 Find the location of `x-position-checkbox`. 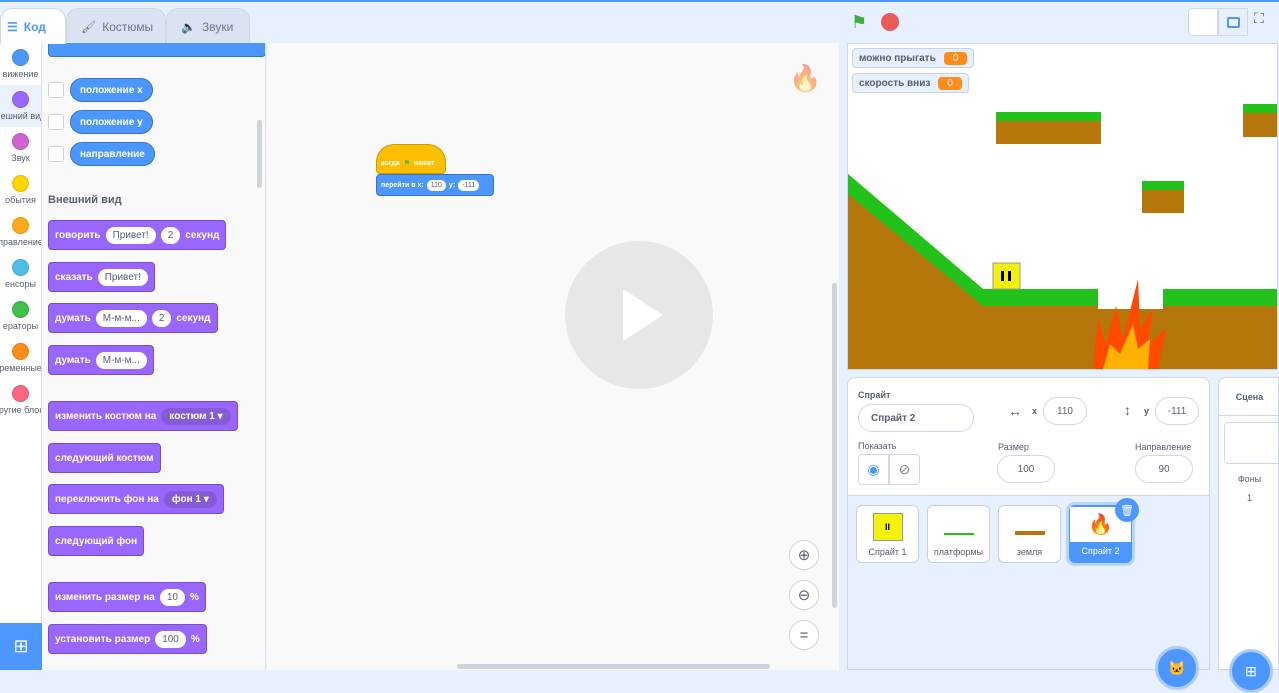

x-position-checkbox is located at coordinates (56, 90).